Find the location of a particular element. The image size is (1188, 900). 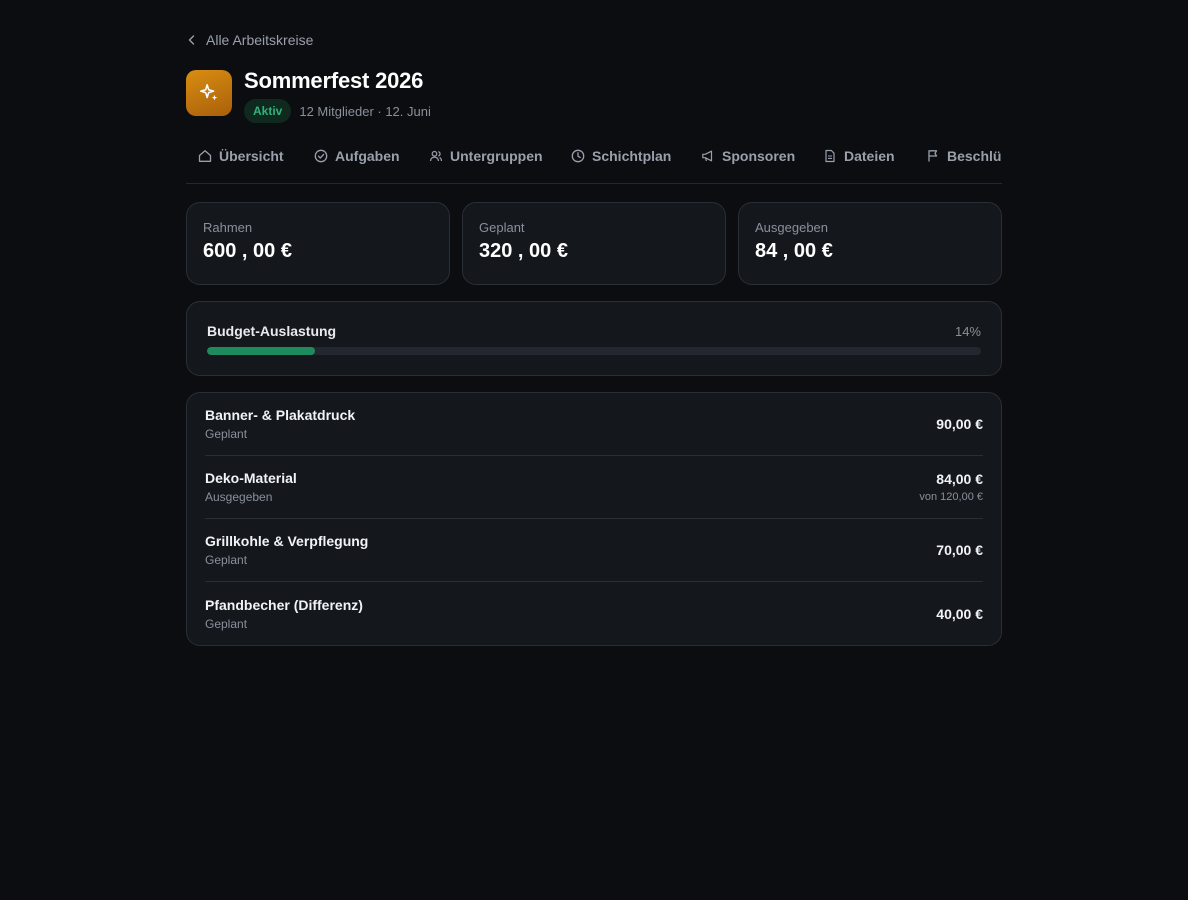

check-circle-icon is located at coordinates (321, 156).